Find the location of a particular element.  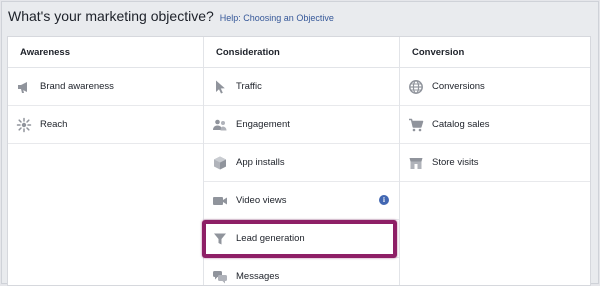

objective-engagement: Engagement is located at coordinates (301, 125).